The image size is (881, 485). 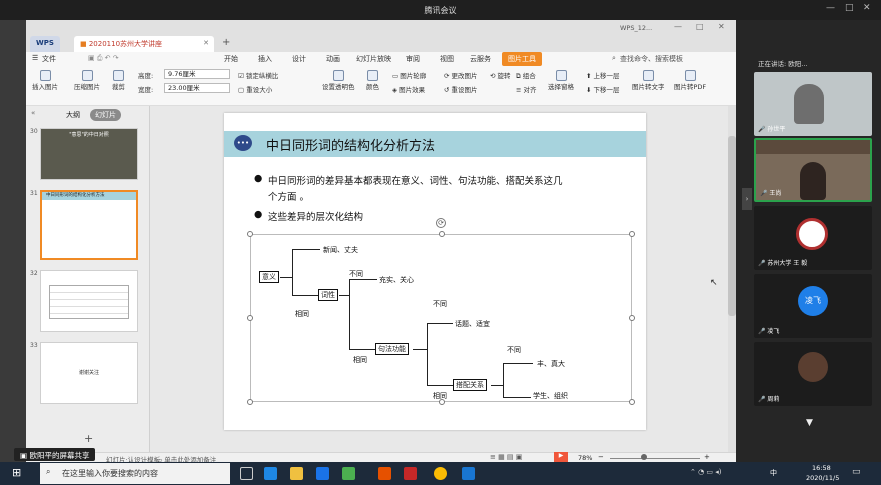 I want to click on hamburger-icon: ☰, so click(x=35, y=58).